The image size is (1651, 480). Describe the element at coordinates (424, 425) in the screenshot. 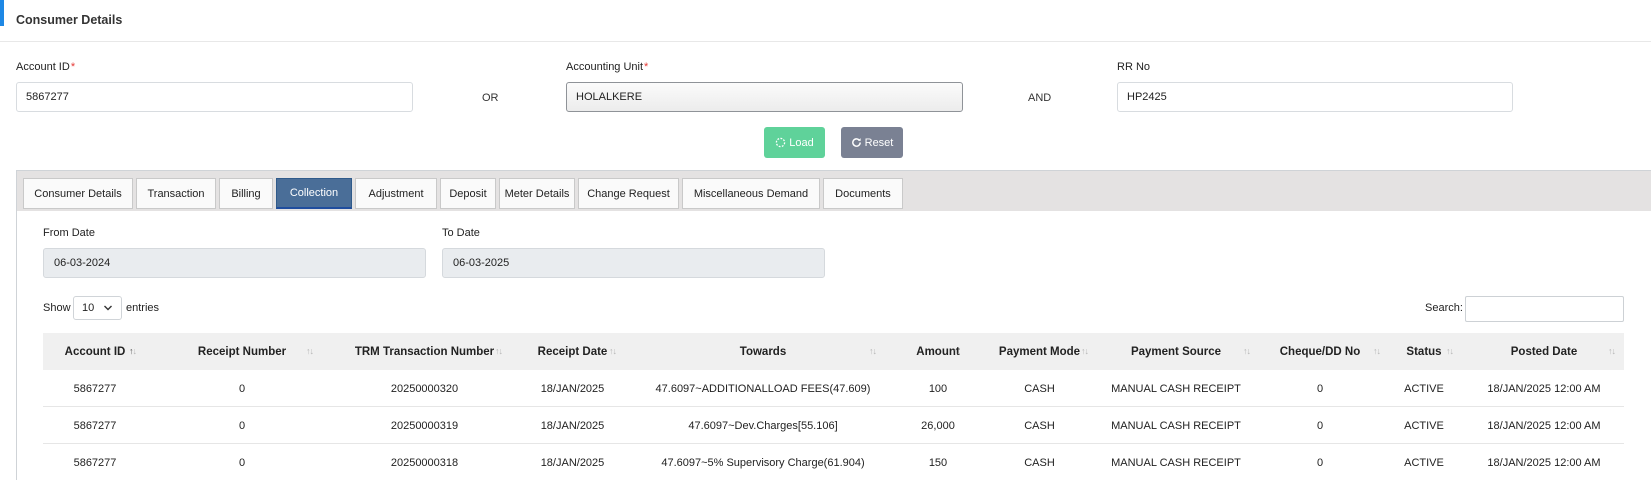

I see `cell-trm-transaction-number: 20250000319` at that location.